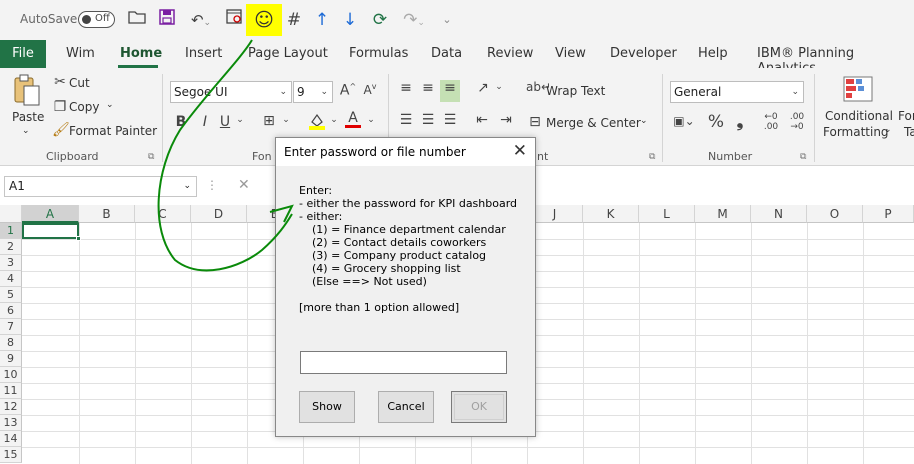 The image size is (914, 464). Describe the element at coordinates (23, 54) in the screenshot. I see `tab-file: File` at that location.